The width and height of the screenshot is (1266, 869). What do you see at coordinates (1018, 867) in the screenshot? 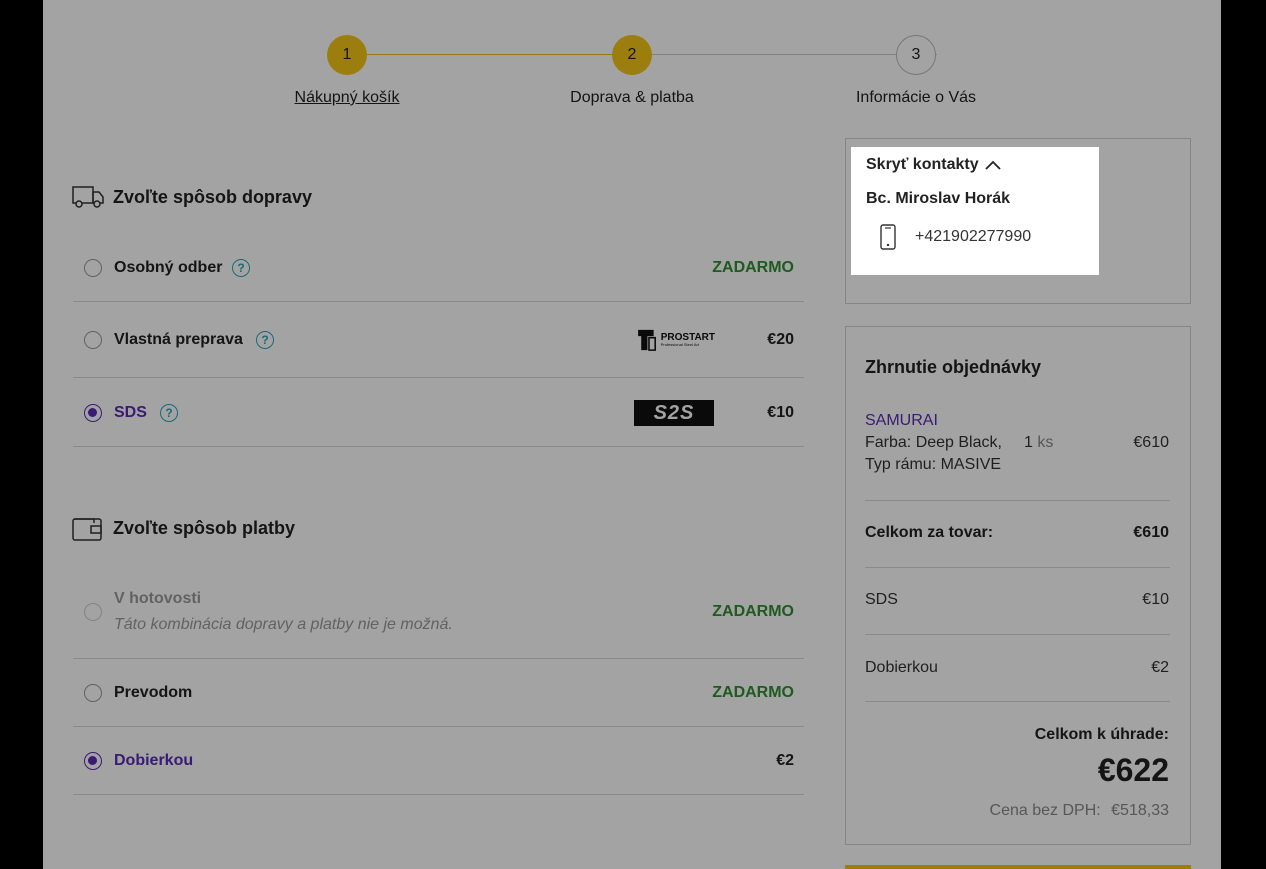
I see `continue-button` at bounding box center [1018, 867].